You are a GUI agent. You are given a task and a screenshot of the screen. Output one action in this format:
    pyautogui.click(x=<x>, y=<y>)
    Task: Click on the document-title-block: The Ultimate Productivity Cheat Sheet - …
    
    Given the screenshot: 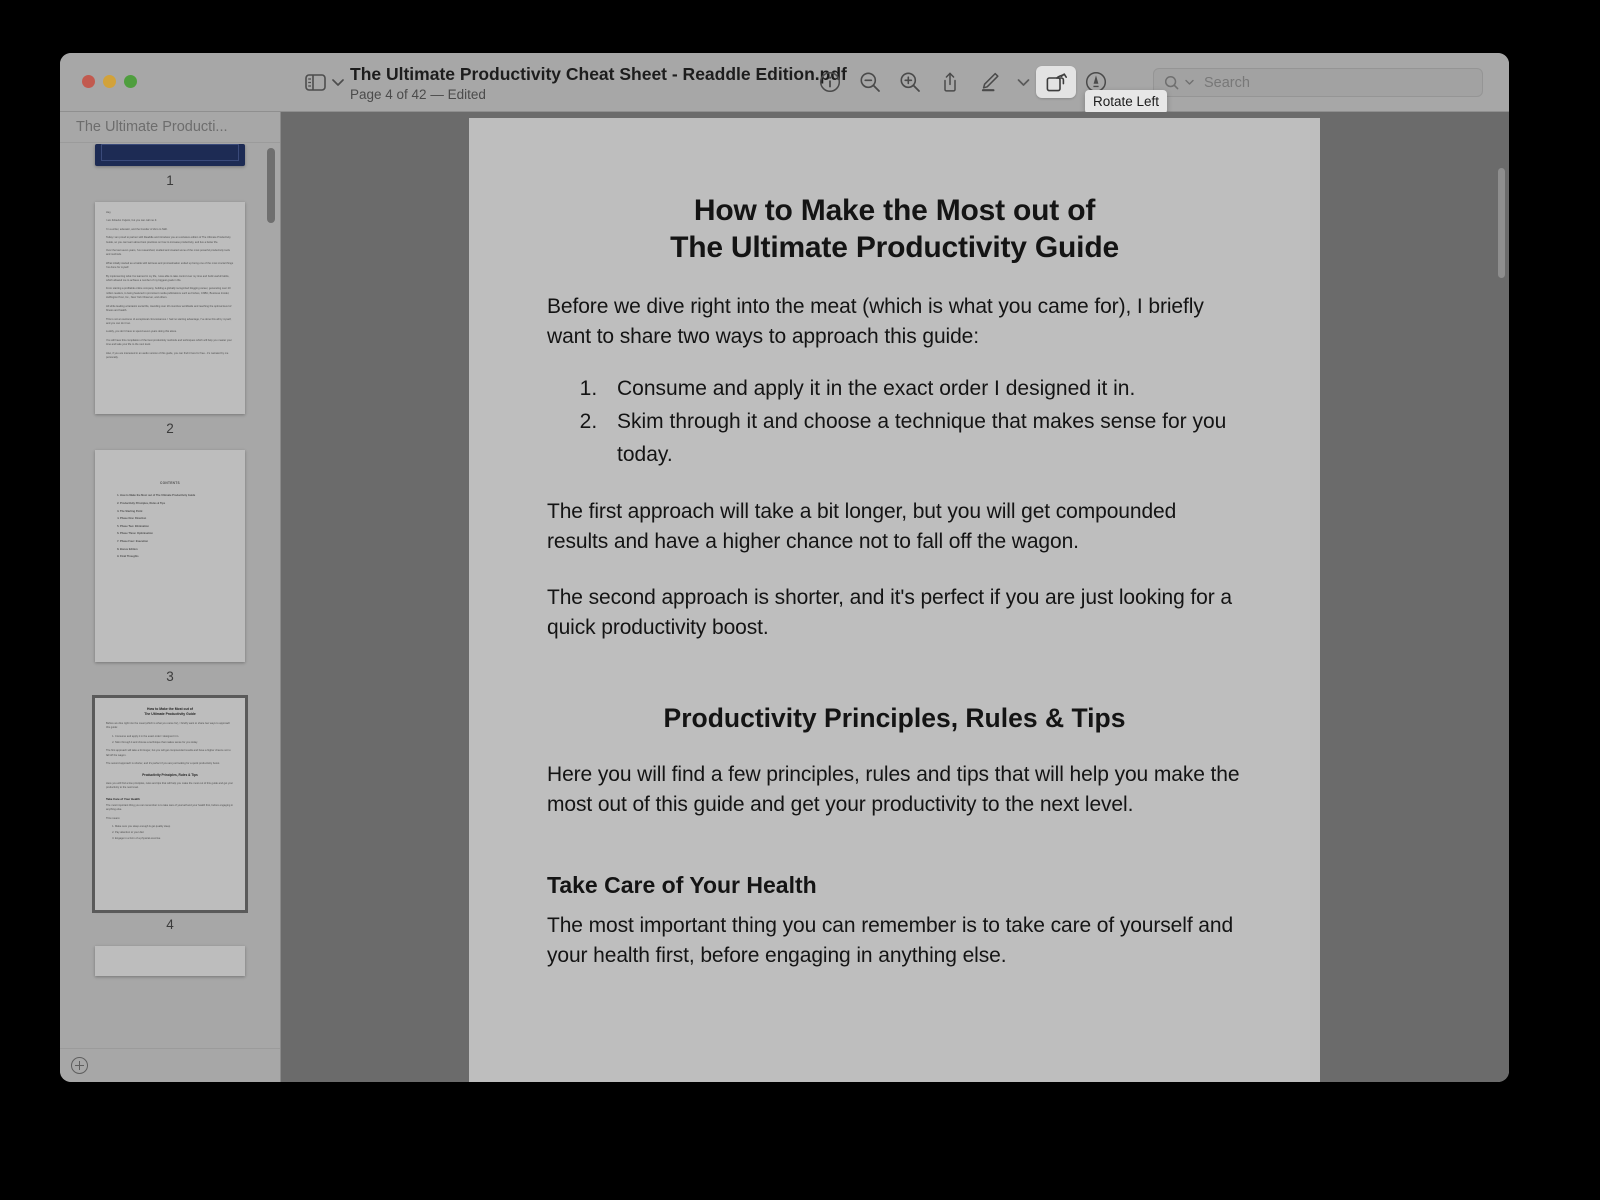 What is the action you would take?
    pyautogui.click(x=598, y=83)
    